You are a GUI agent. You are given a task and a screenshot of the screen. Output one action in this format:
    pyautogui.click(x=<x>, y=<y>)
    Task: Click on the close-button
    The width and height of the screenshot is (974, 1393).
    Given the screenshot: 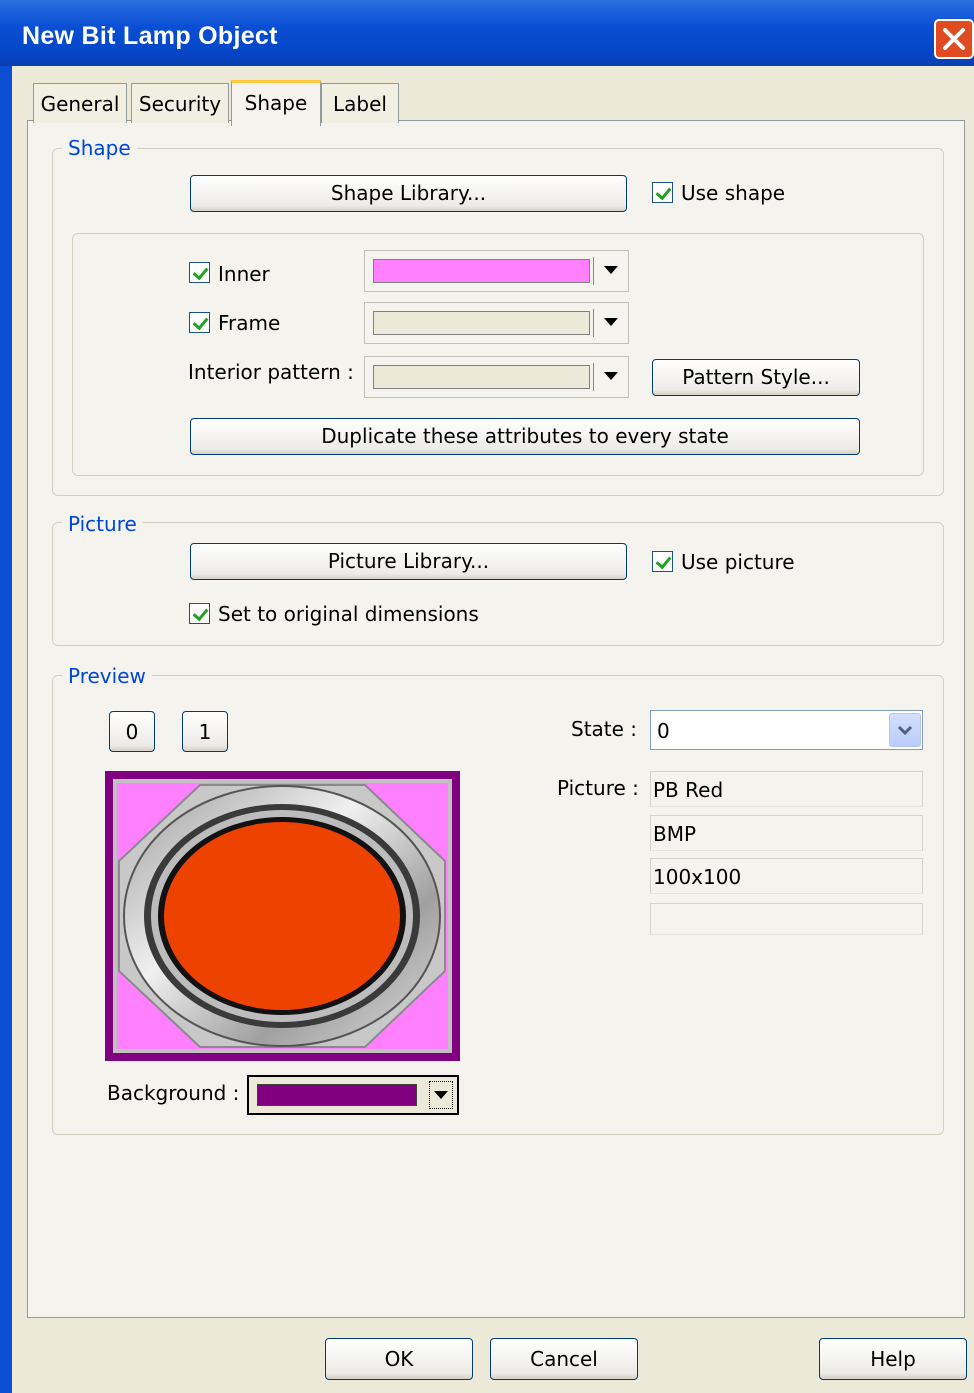 What is the action you would take?
    pyautogui.click(x=954, y=39)
    